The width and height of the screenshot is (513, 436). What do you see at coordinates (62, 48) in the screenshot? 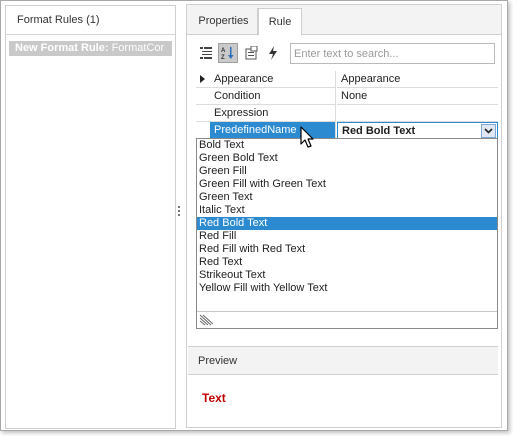
I see `rule-name-label: New Format Rule:` at bounding box center [62, 48].